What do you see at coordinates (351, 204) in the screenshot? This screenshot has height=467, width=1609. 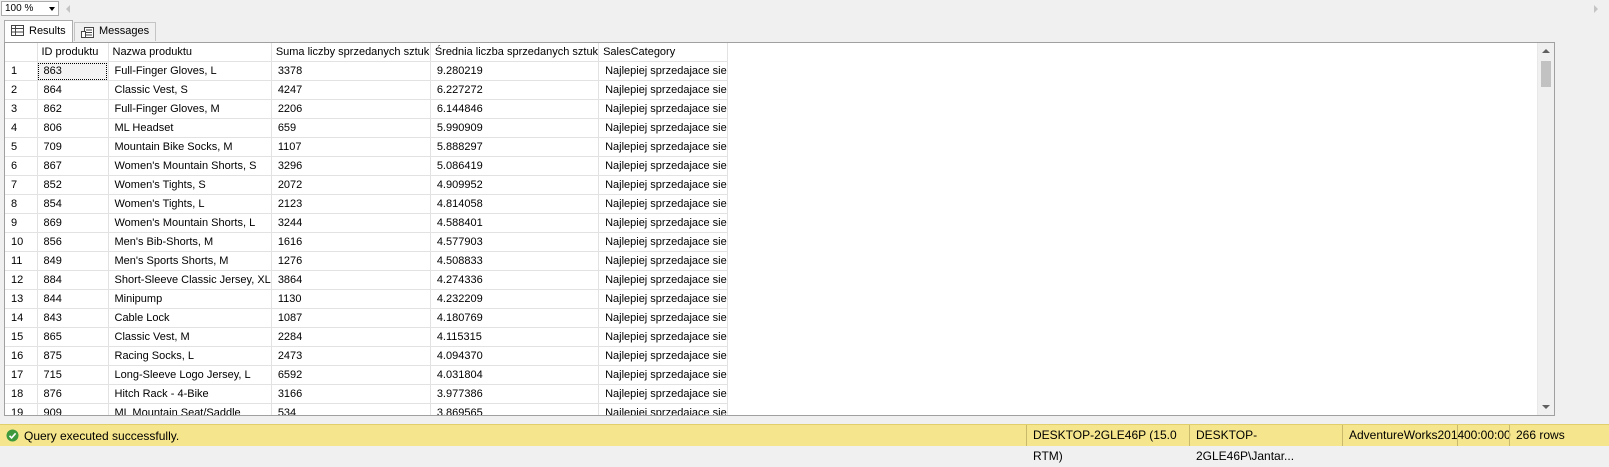 I see `sum-cell: 2123` at bounding box center [351, 204].